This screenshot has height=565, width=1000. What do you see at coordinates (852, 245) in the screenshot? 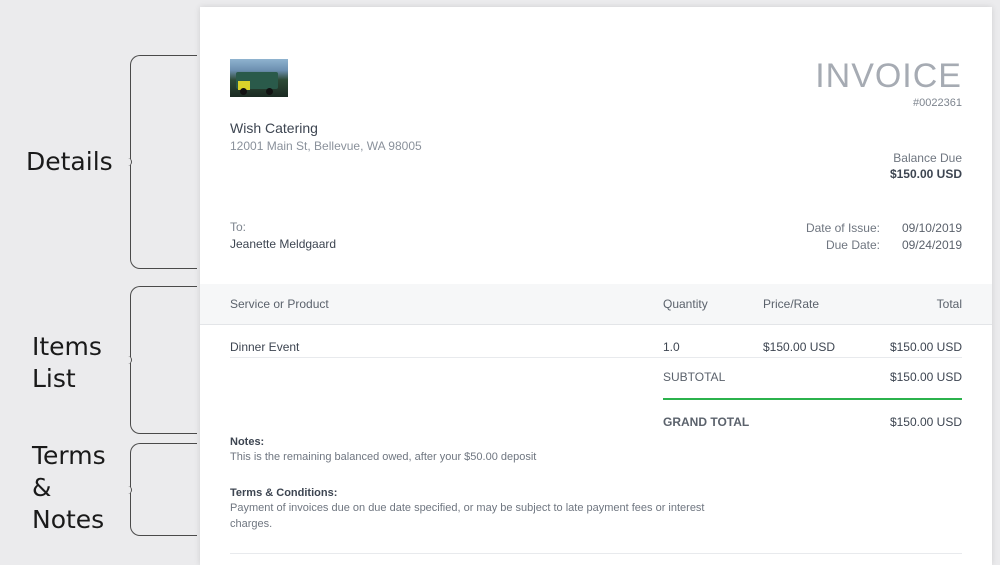
I see `due-date-label: Due Date:` at bounding box center [852, 245].